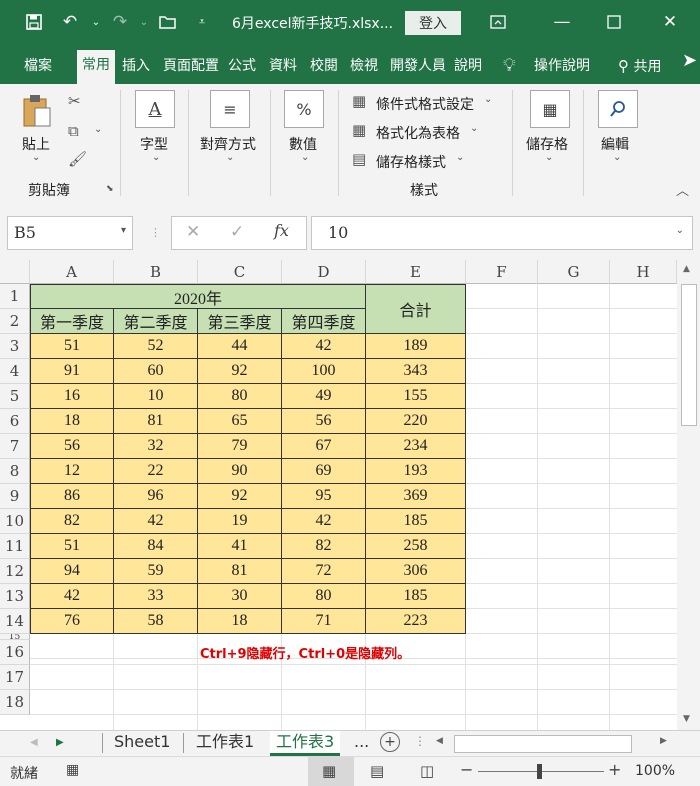 The image size is (700, 786). I want to click on select-all-corner, so click(15, 272).